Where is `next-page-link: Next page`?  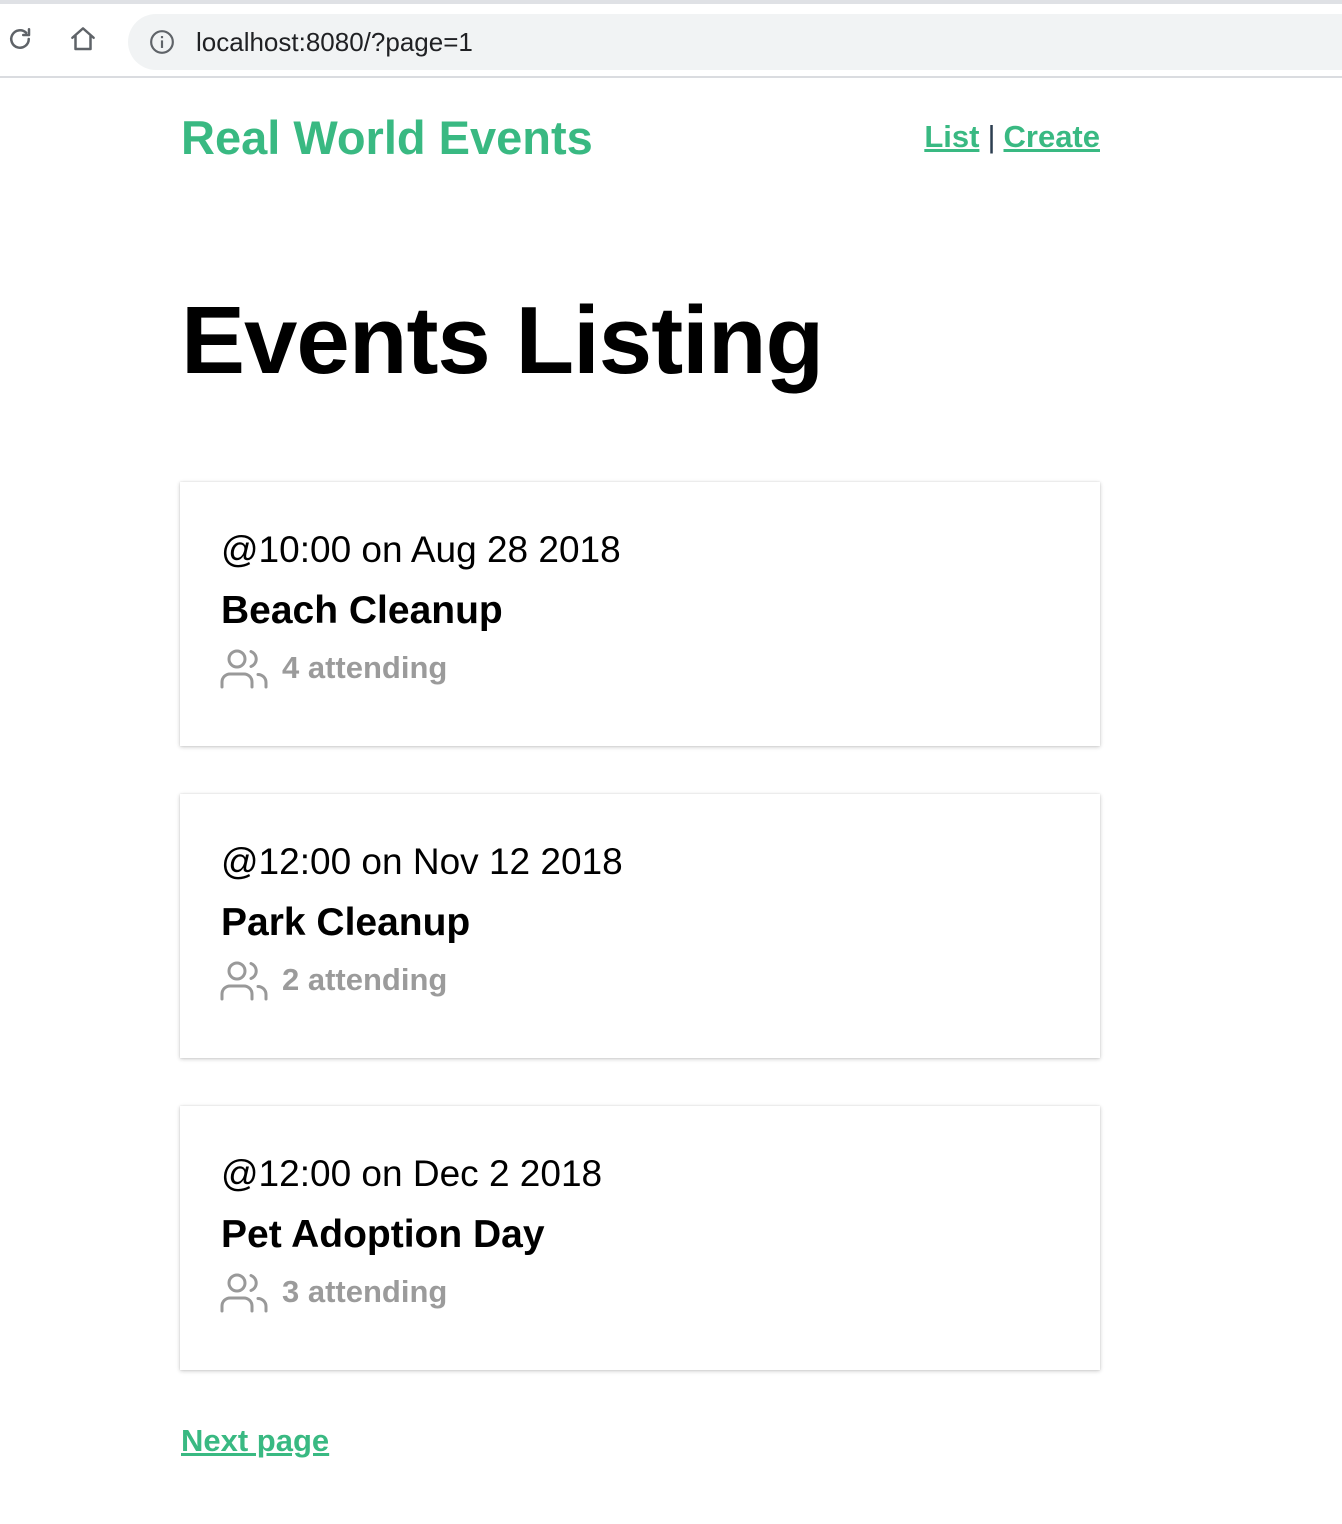
next-page-link: Next page is located at coordinates (255, 1441).